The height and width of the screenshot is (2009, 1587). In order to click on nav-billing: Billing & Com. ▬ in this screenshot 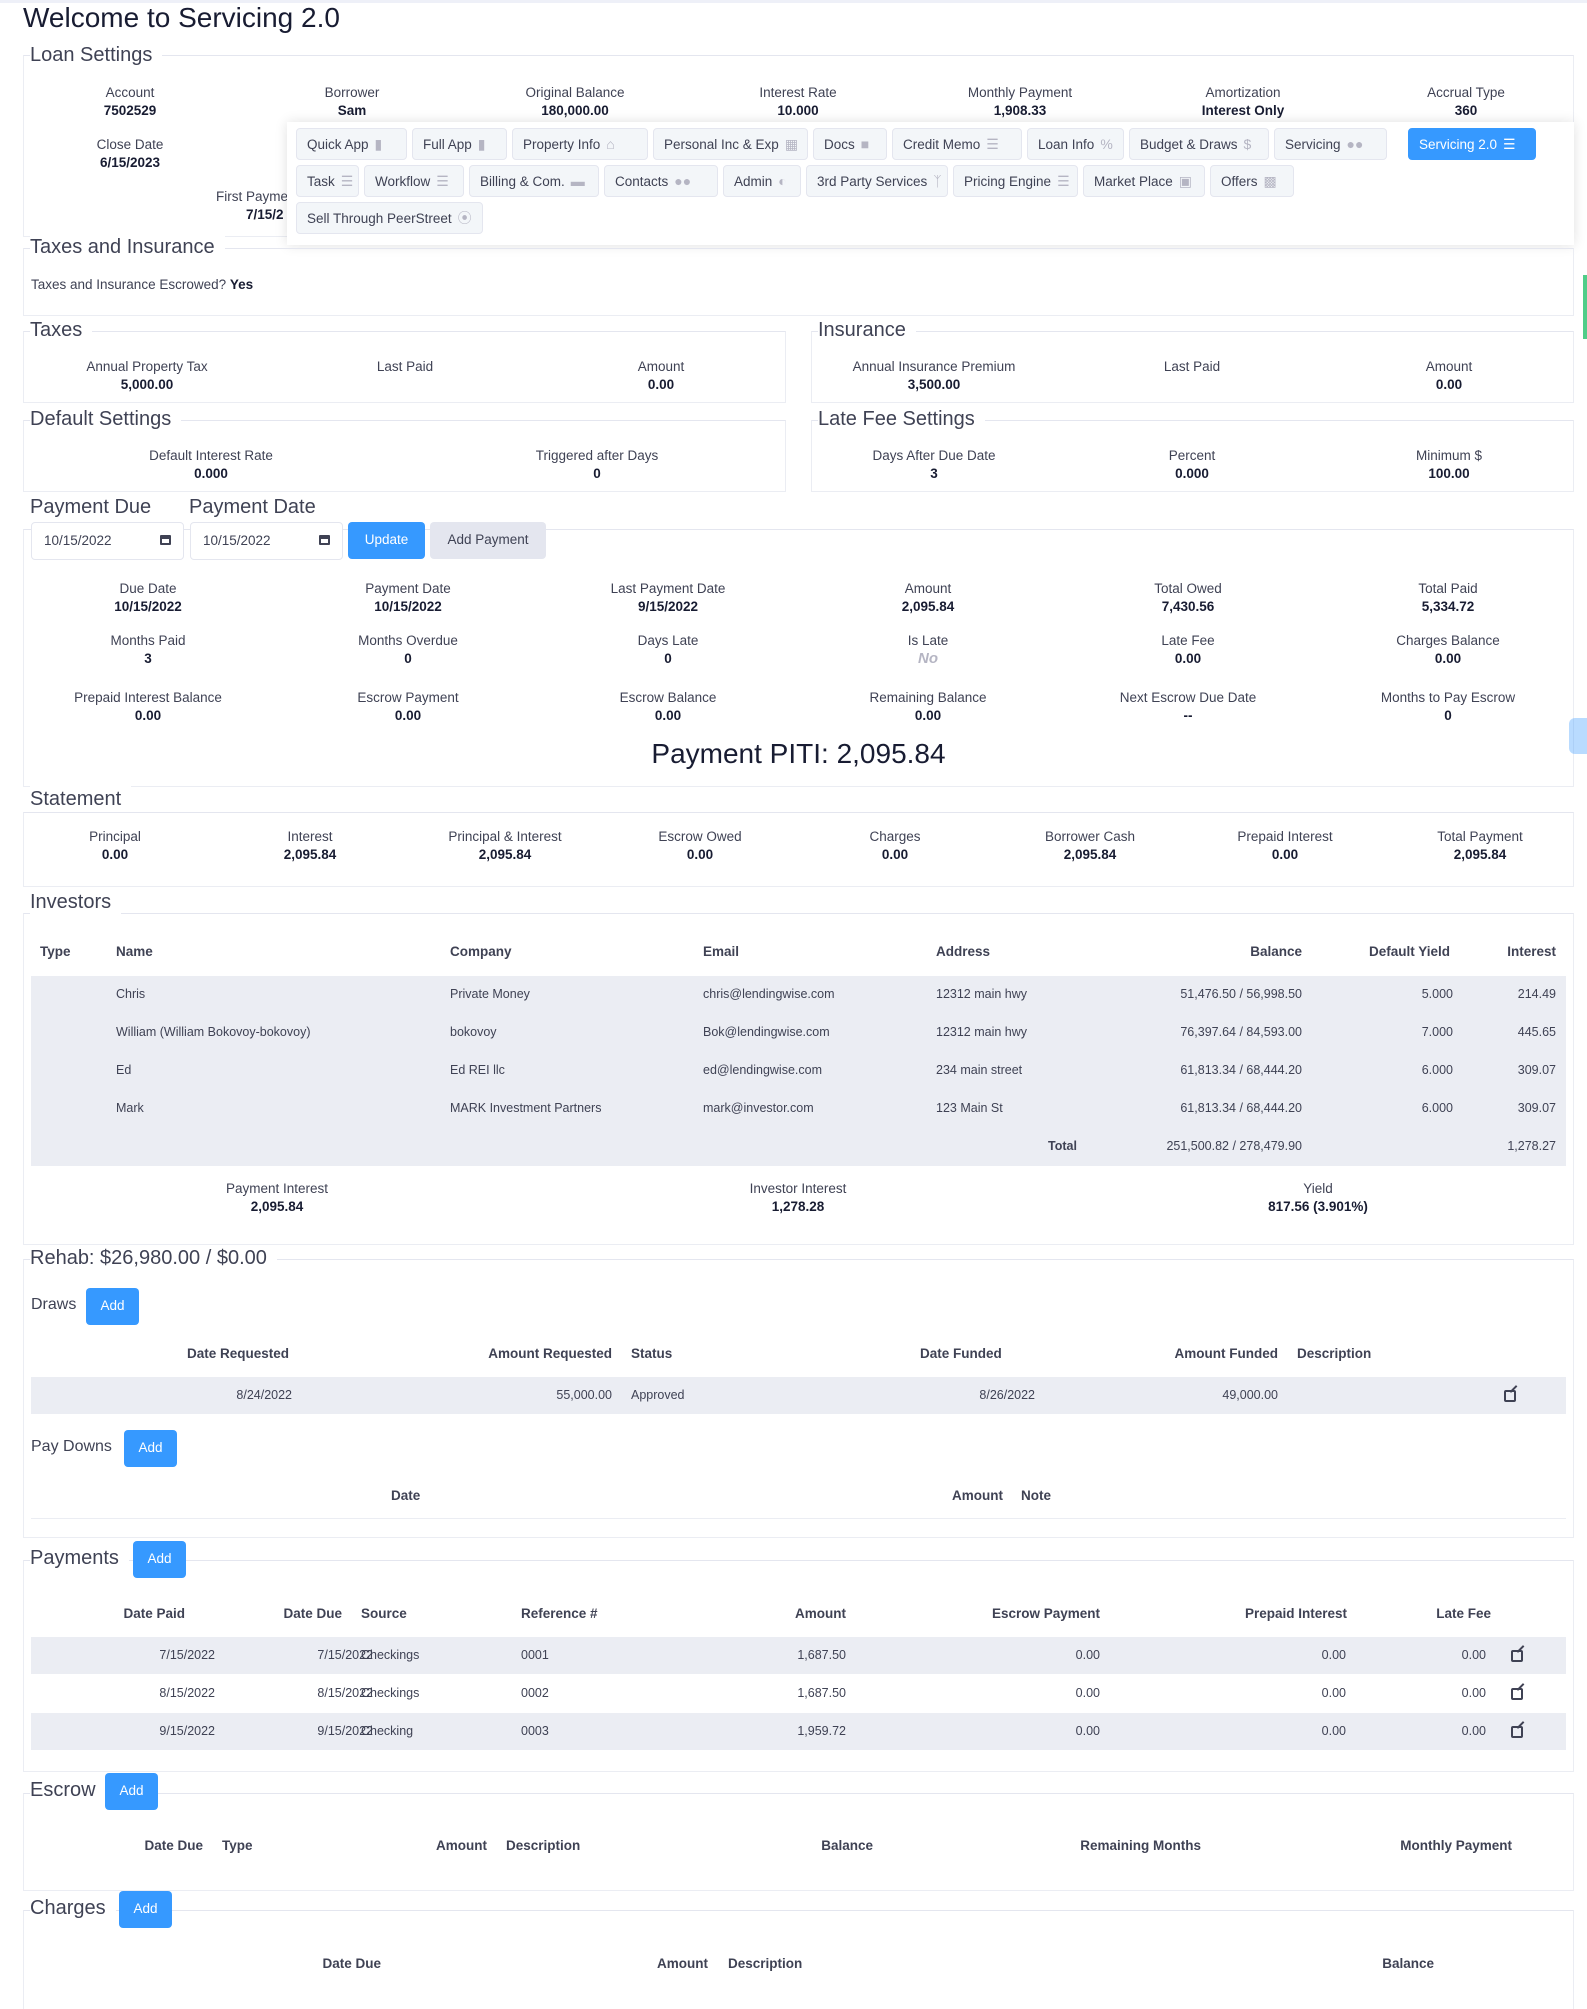, I will do `click(534, 181)`.